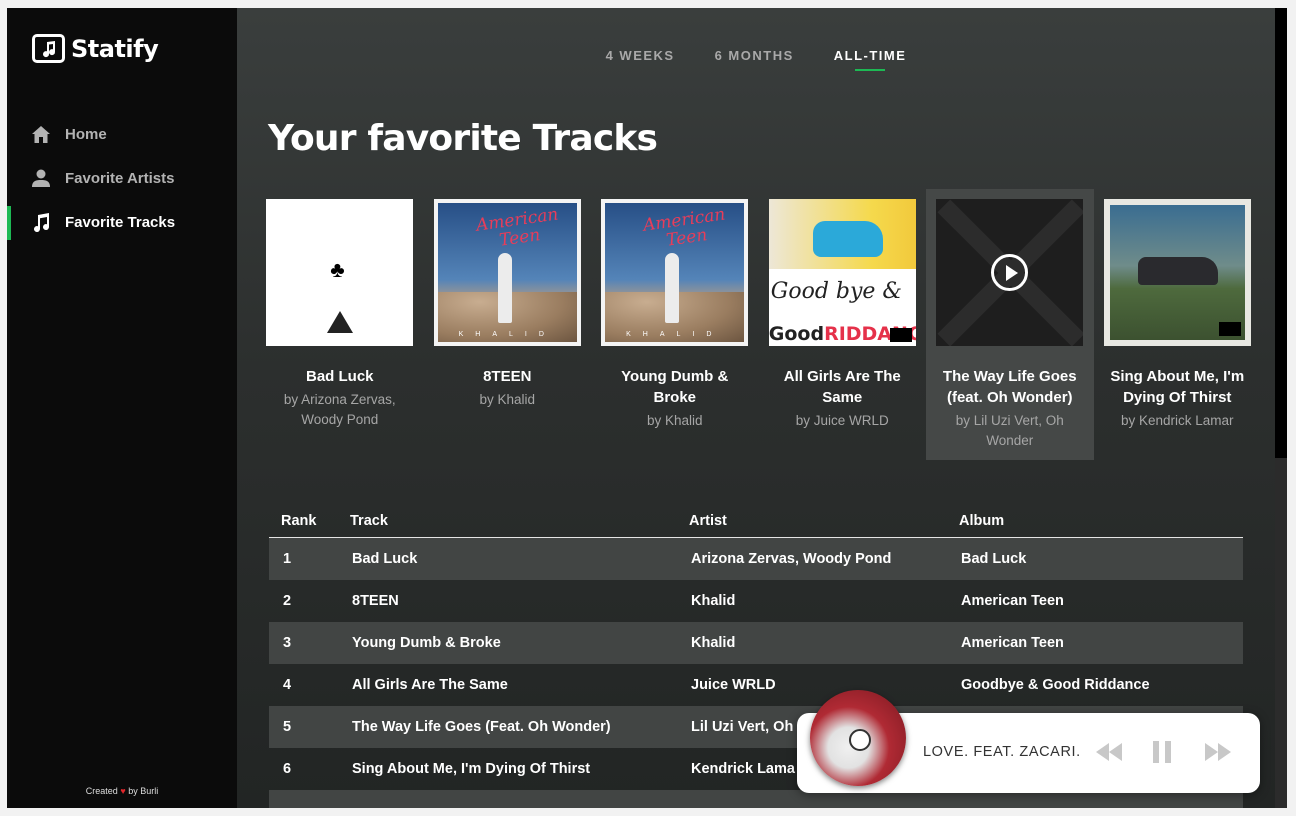 The image size is (1296, 816). Describe the element at coordinates (287, 769) in the screenshot. I see `cell-rank: 6` at that location.